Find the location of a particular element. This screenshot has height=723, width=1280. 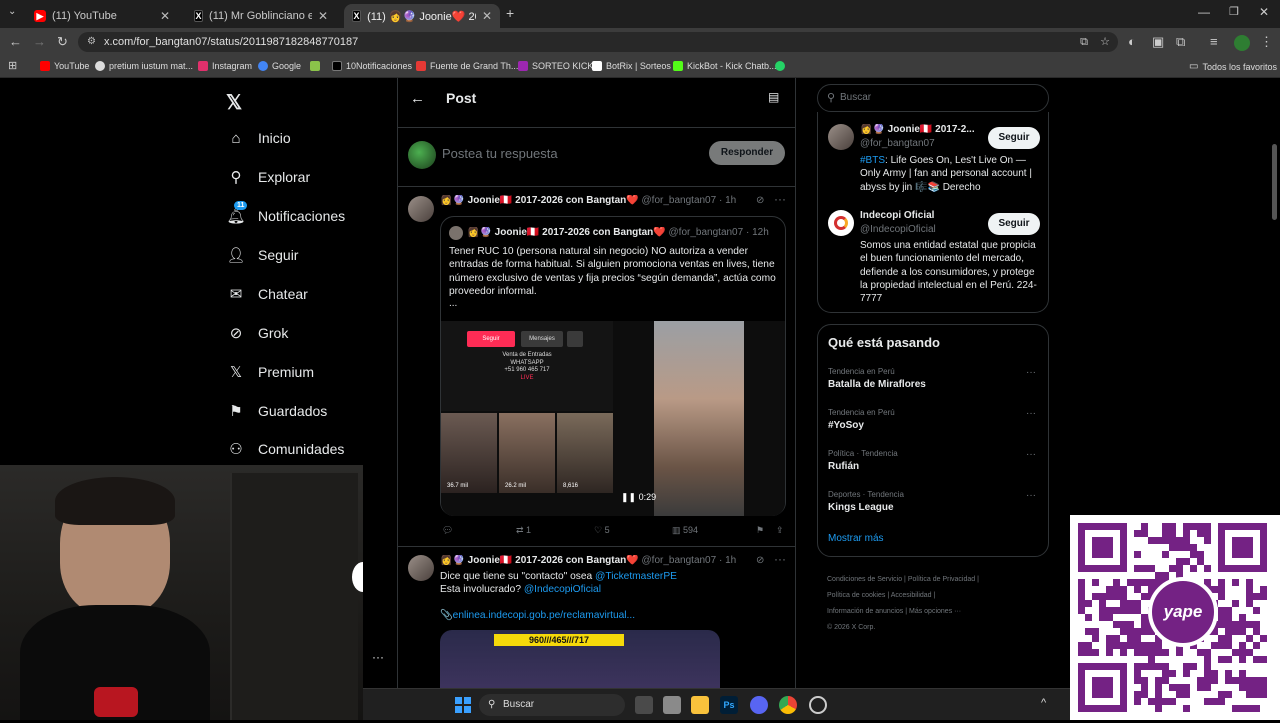

footer-link: Más opciones ··· is located at coordinates (935, 611).